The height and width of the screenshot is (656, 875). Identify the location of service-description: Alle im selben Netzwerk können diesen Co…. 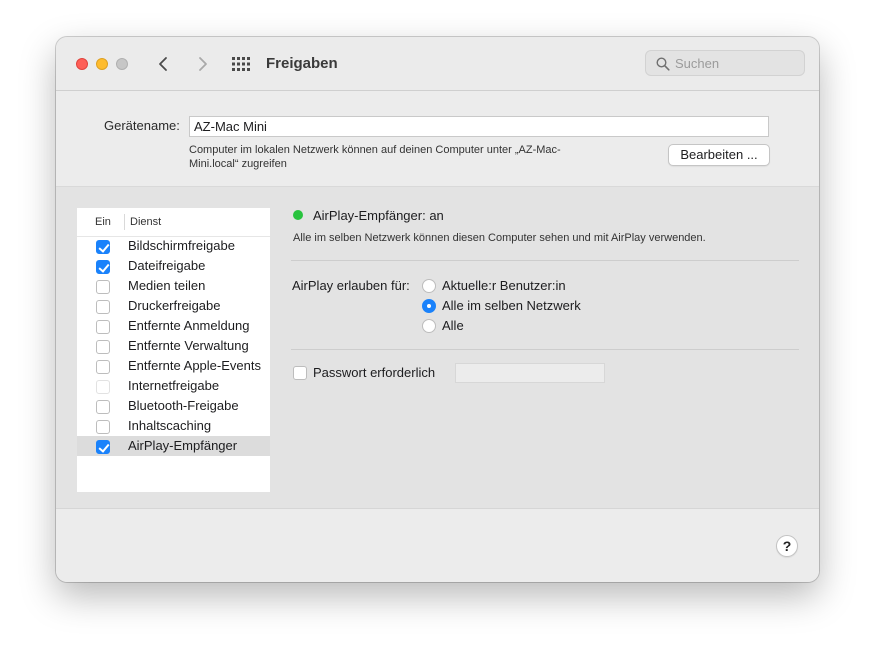
(499, 238).